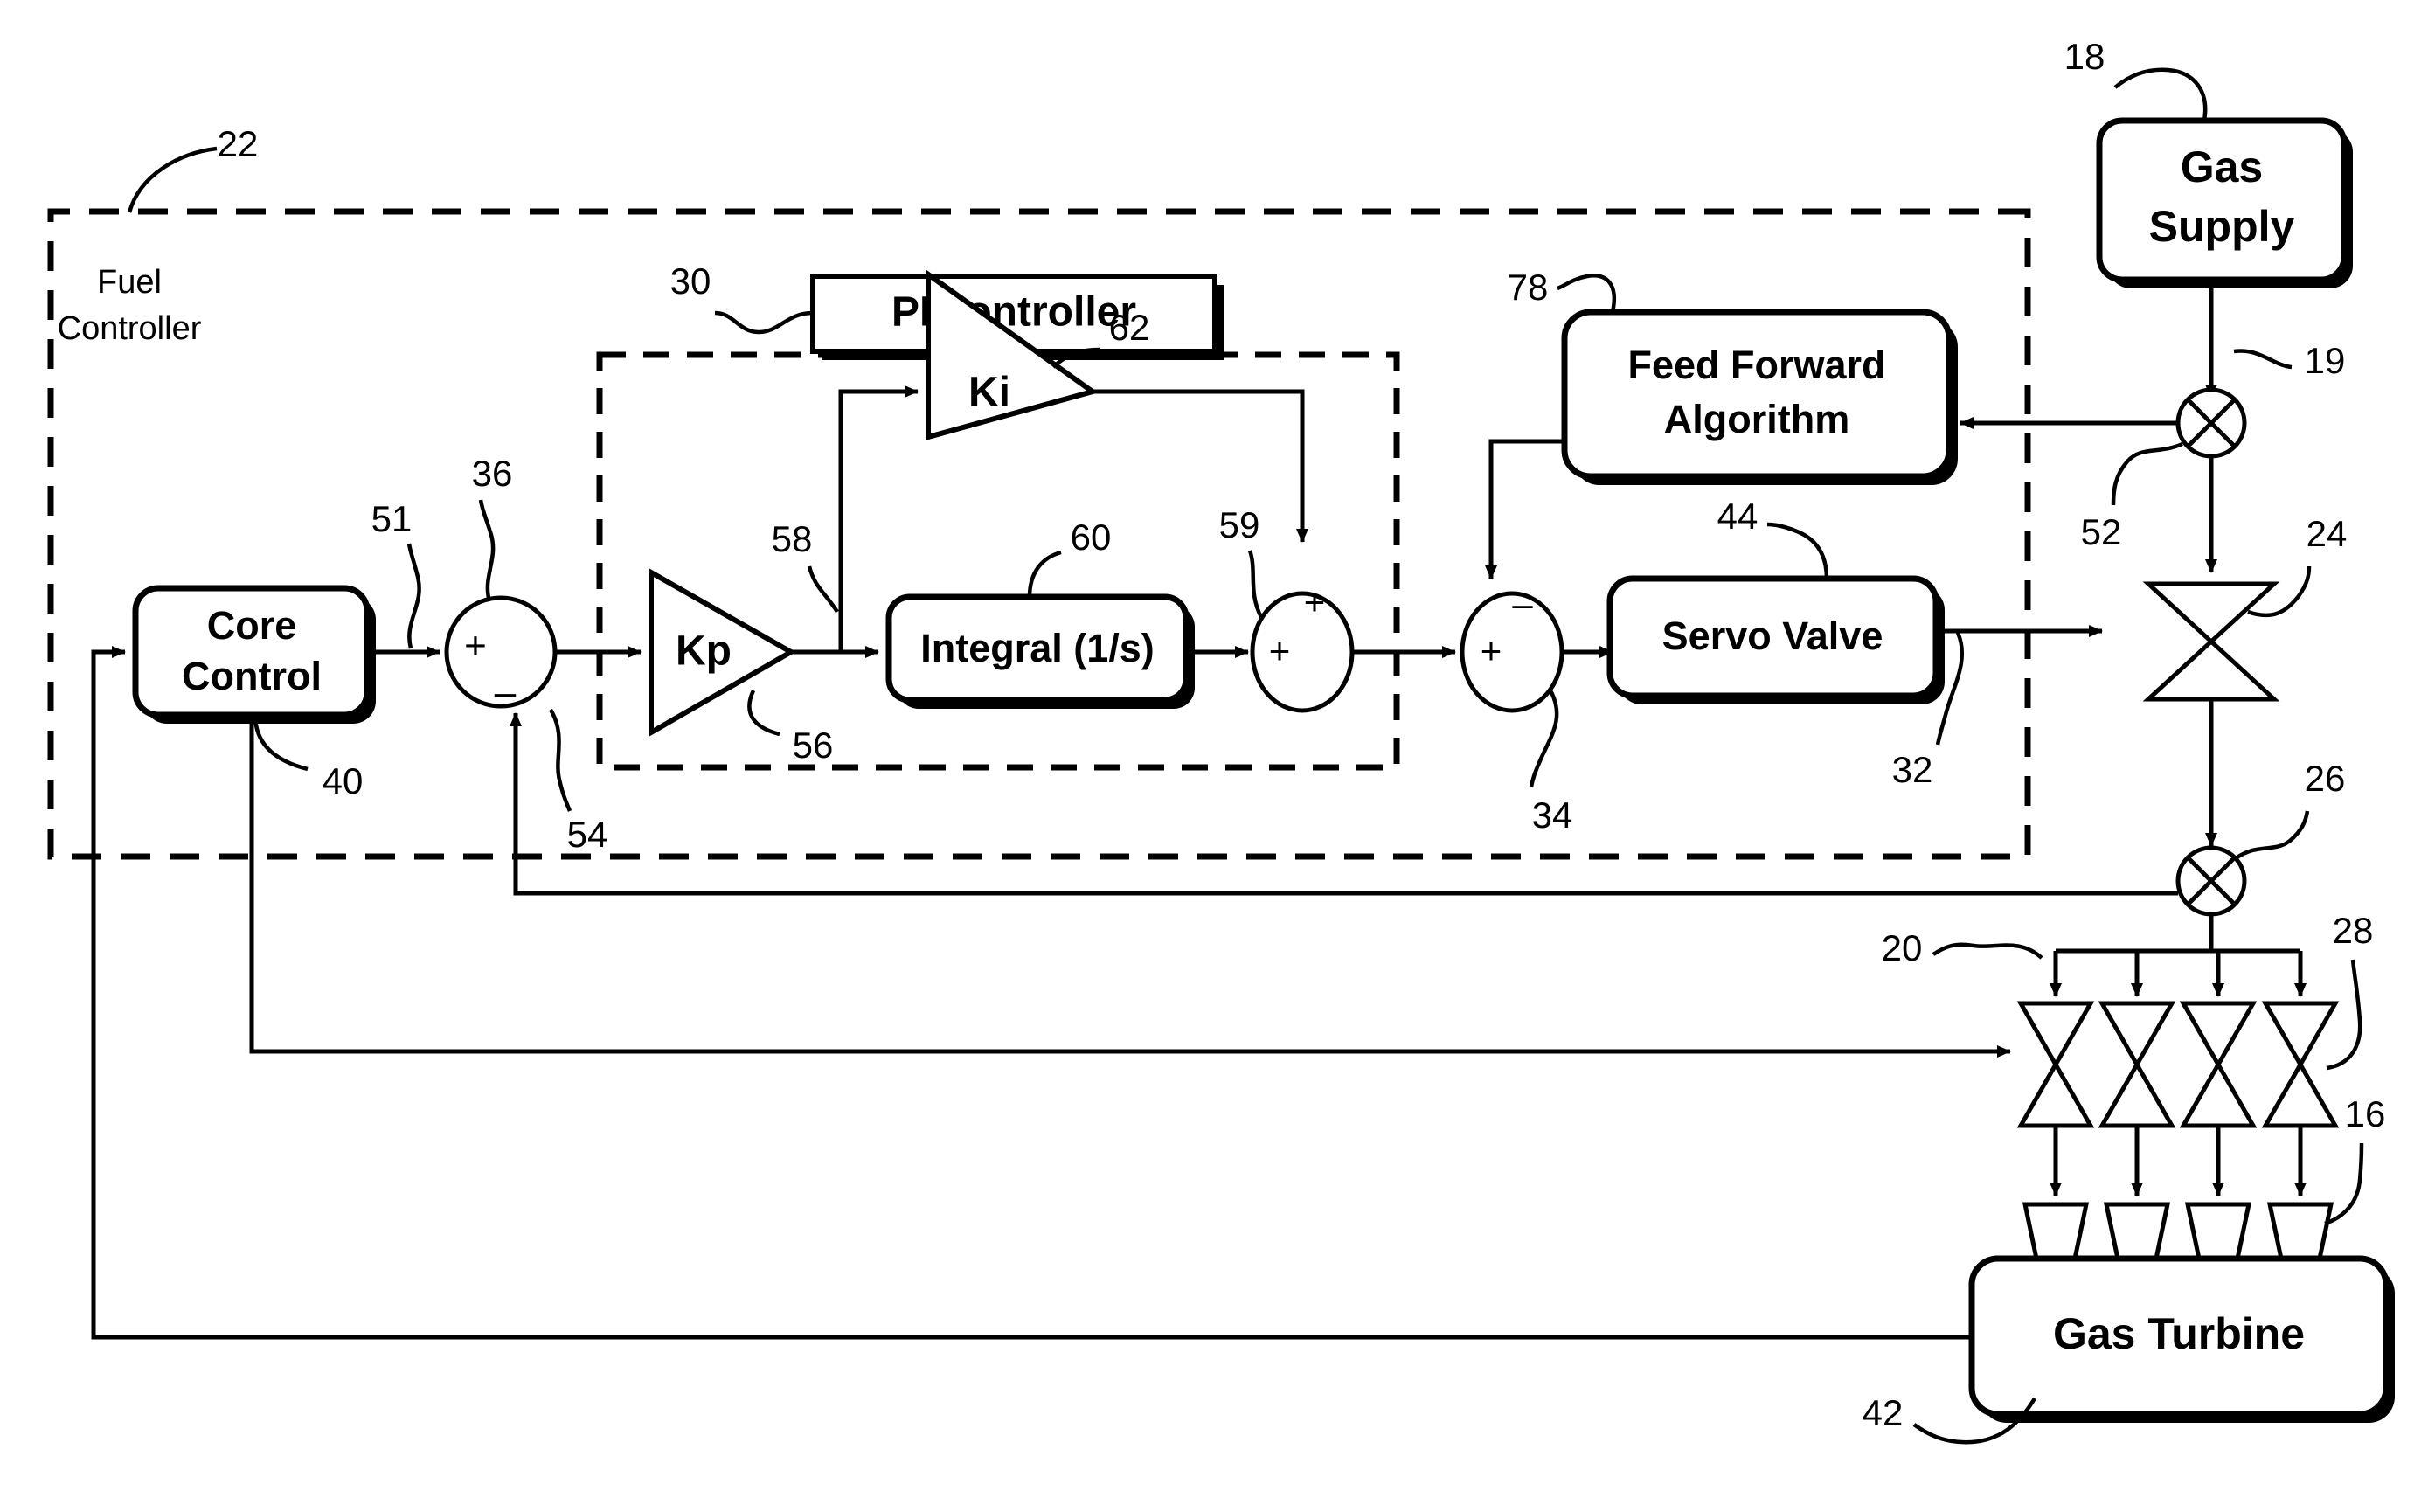 The height and width of the screenshot is (1512, 2421). Describe the element at coordinates (1491, 650) in the screenshot. I see `junction-34-plus-left: +` at that location.